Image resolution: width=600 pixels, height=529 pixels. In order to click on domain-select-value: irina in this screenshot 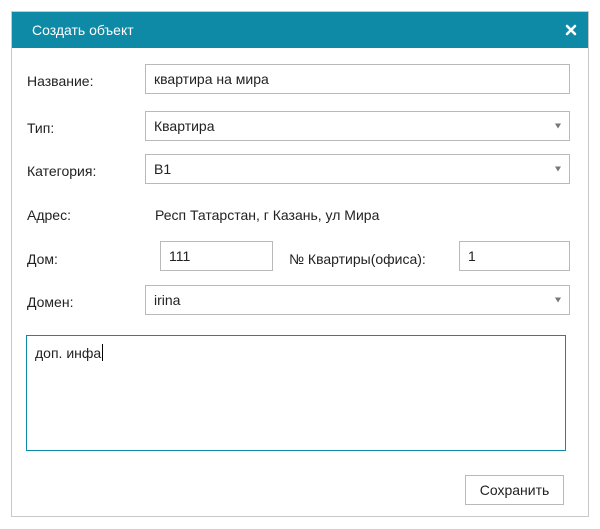, I will do `click(167, 300)`.